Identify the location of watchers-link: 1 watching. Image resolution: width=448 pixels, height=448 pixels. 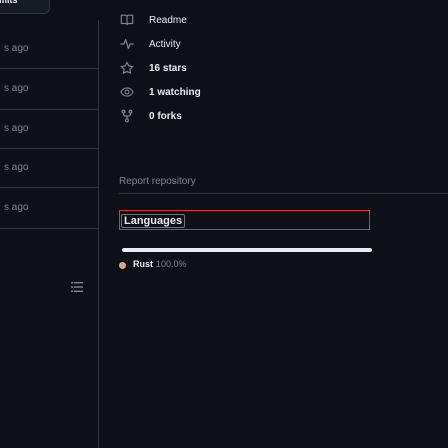
(160, 92).